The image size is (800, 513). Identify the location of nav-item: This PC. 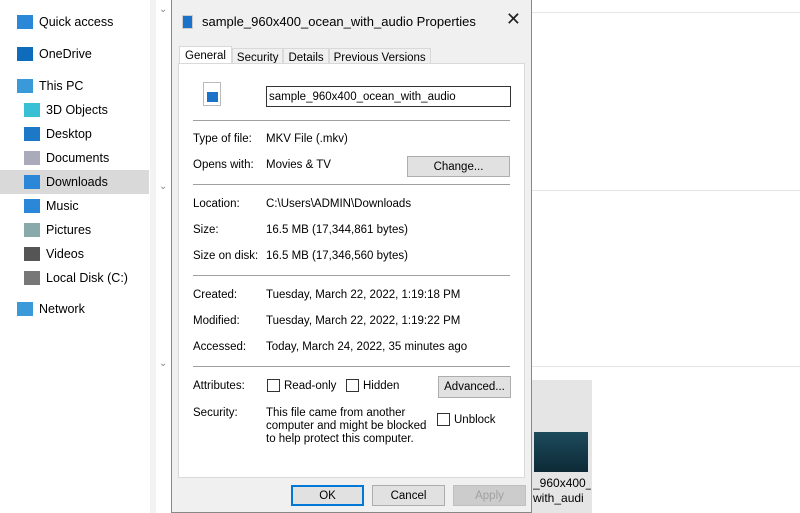
(74, 86).